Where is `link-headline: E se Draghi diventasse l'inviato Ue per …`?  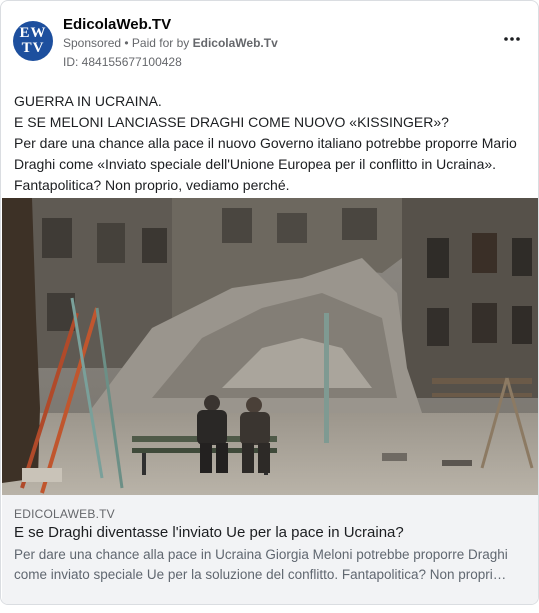 link-headline: E se Draghi diventasse l'inviato Ue per … is located at coordinates (209, 532).